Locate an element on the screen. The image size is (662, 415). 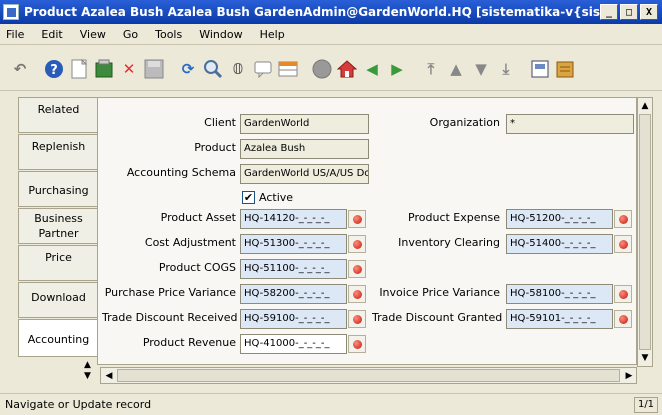
product-asset-label: Product Asset is located at coordinates (198, 217).